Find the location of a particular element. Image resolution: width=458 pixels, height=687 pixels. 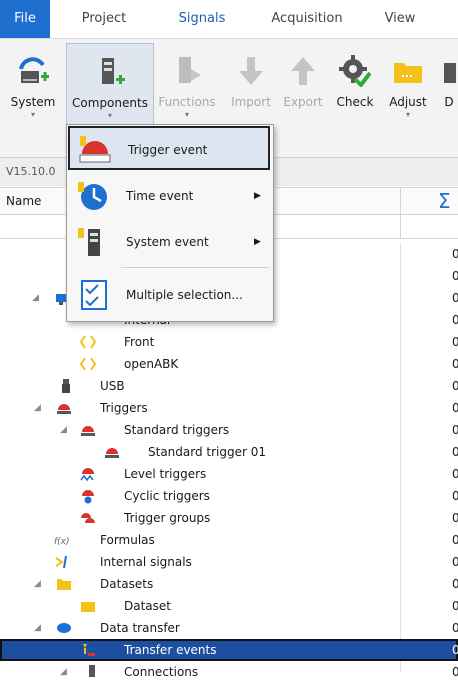

tab-acquisition: Acquisition is located at coordinates (307, 19).